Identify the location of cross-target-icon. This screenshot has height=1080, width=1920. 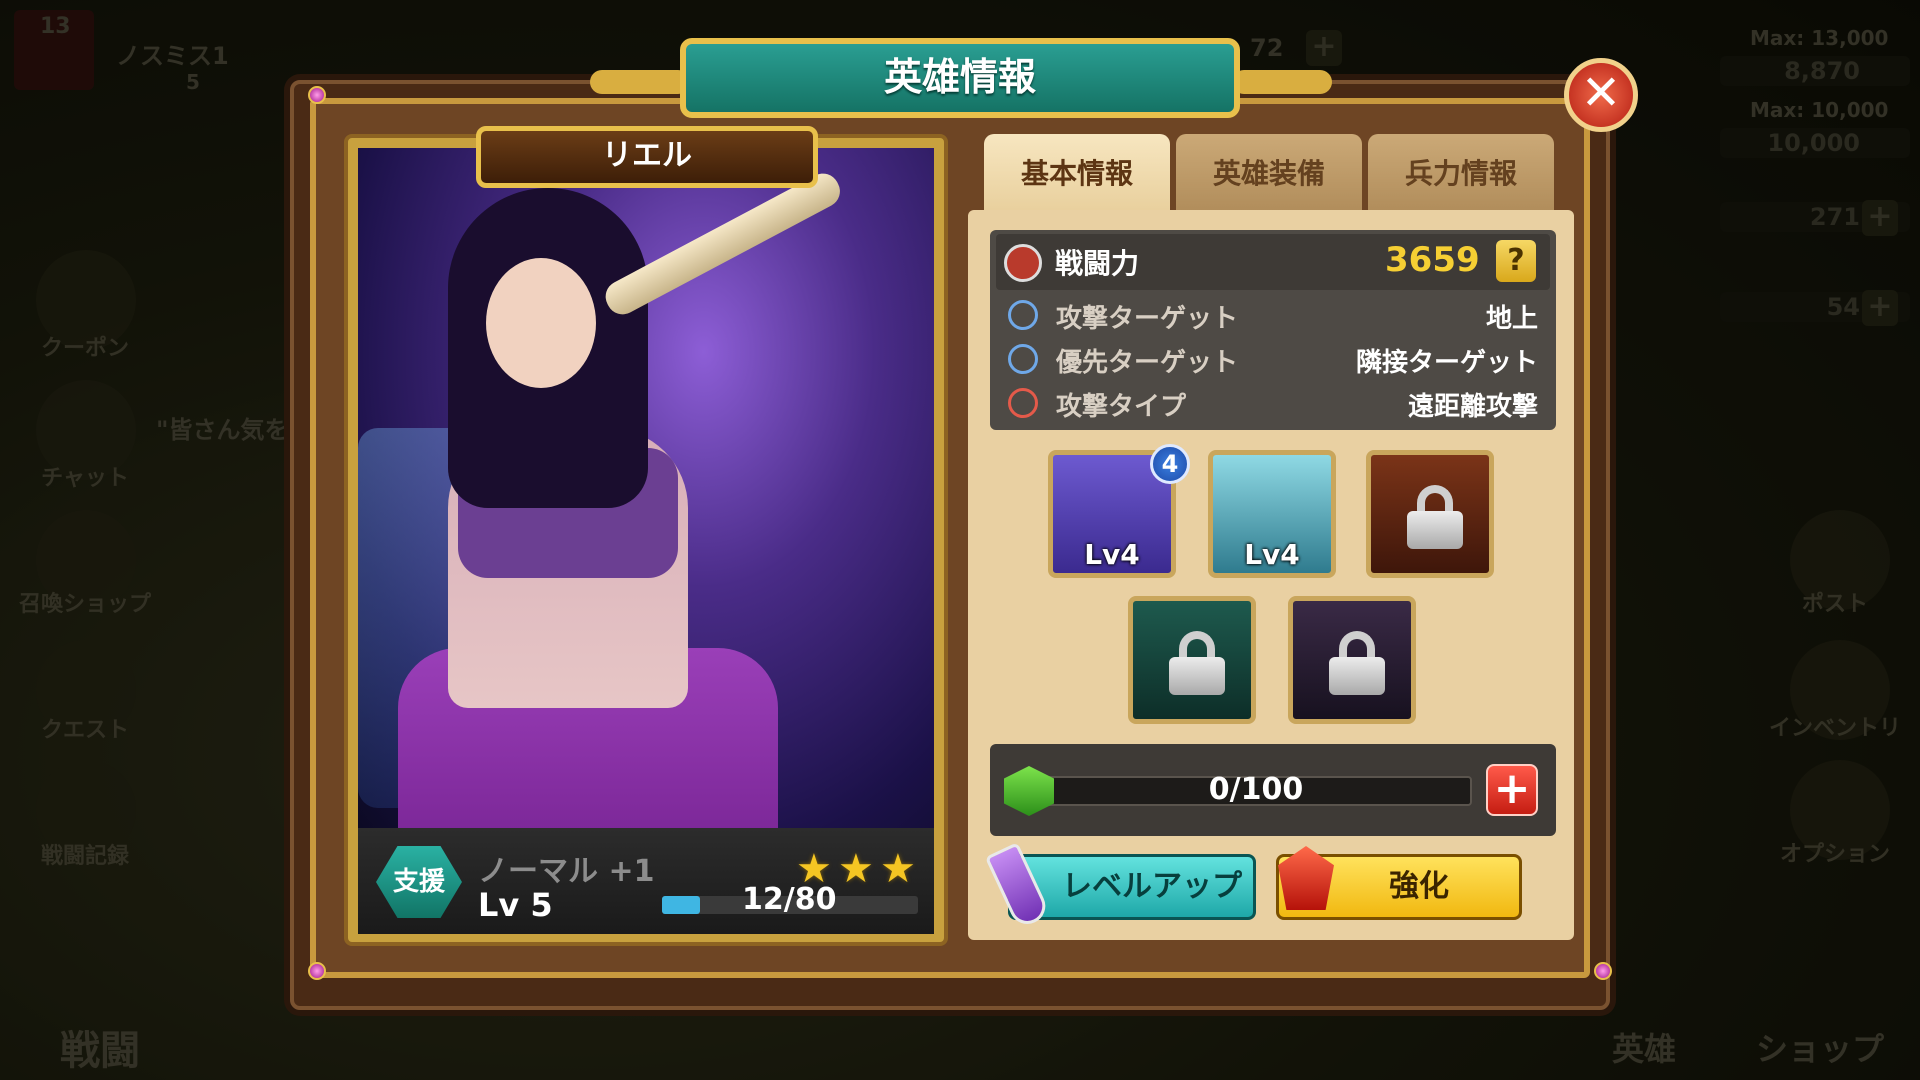
(1023, 359).